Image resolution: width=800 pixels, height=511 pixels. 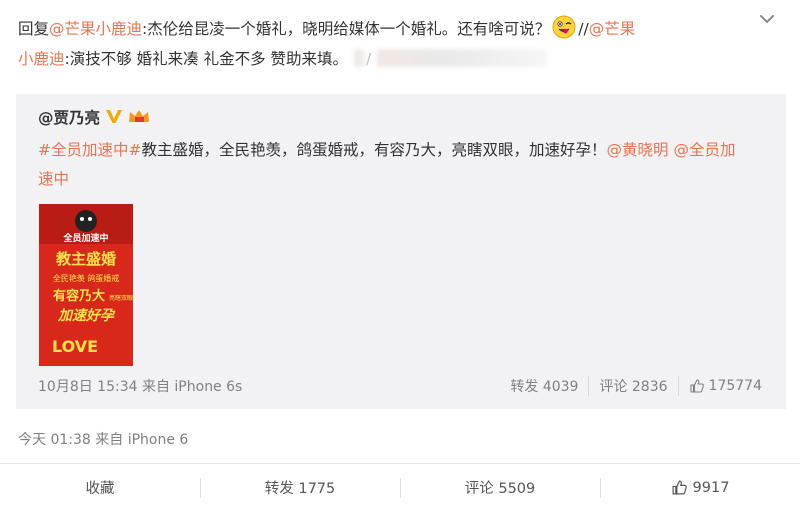 What do you see at coordinates (53, 179) in the screenshot?
I see `mention-quanyuan-link-cont: 速中` at bounding box center [53, 179].